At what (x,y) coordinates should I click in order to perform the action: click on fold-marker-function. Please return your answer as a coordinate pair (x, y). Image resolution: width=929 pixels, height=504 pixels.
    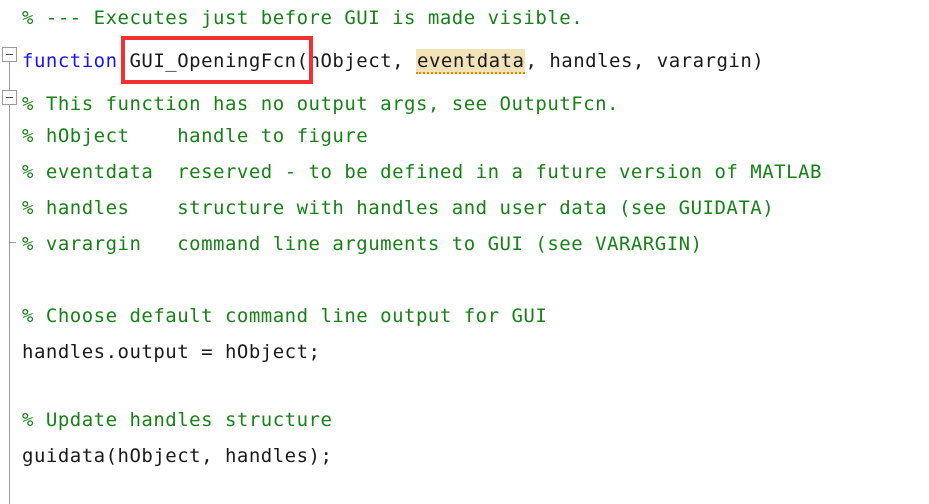
    Looking at the image, I should click on (9, 54).